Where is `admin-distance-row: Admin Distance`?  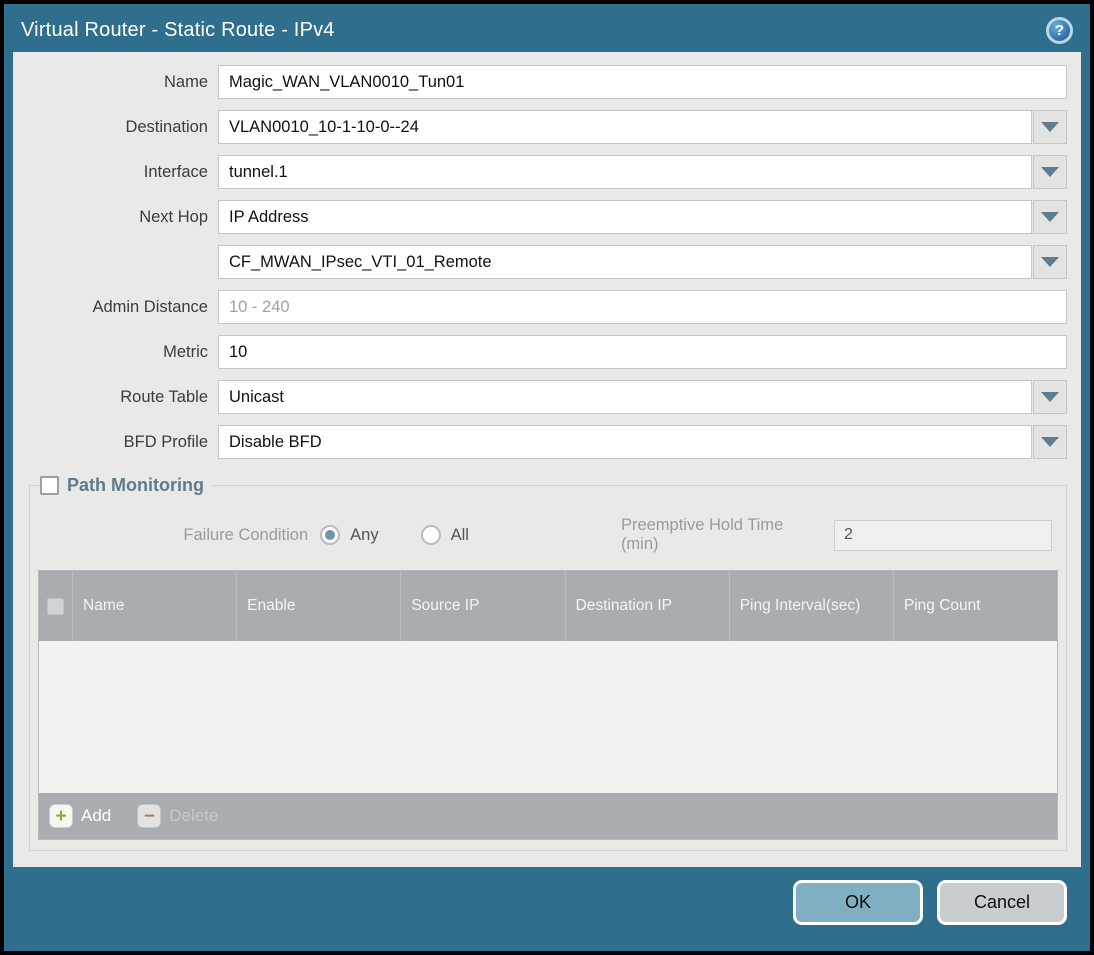 admin-distance-row: Admin Distance is located at coordinates (548, 307).